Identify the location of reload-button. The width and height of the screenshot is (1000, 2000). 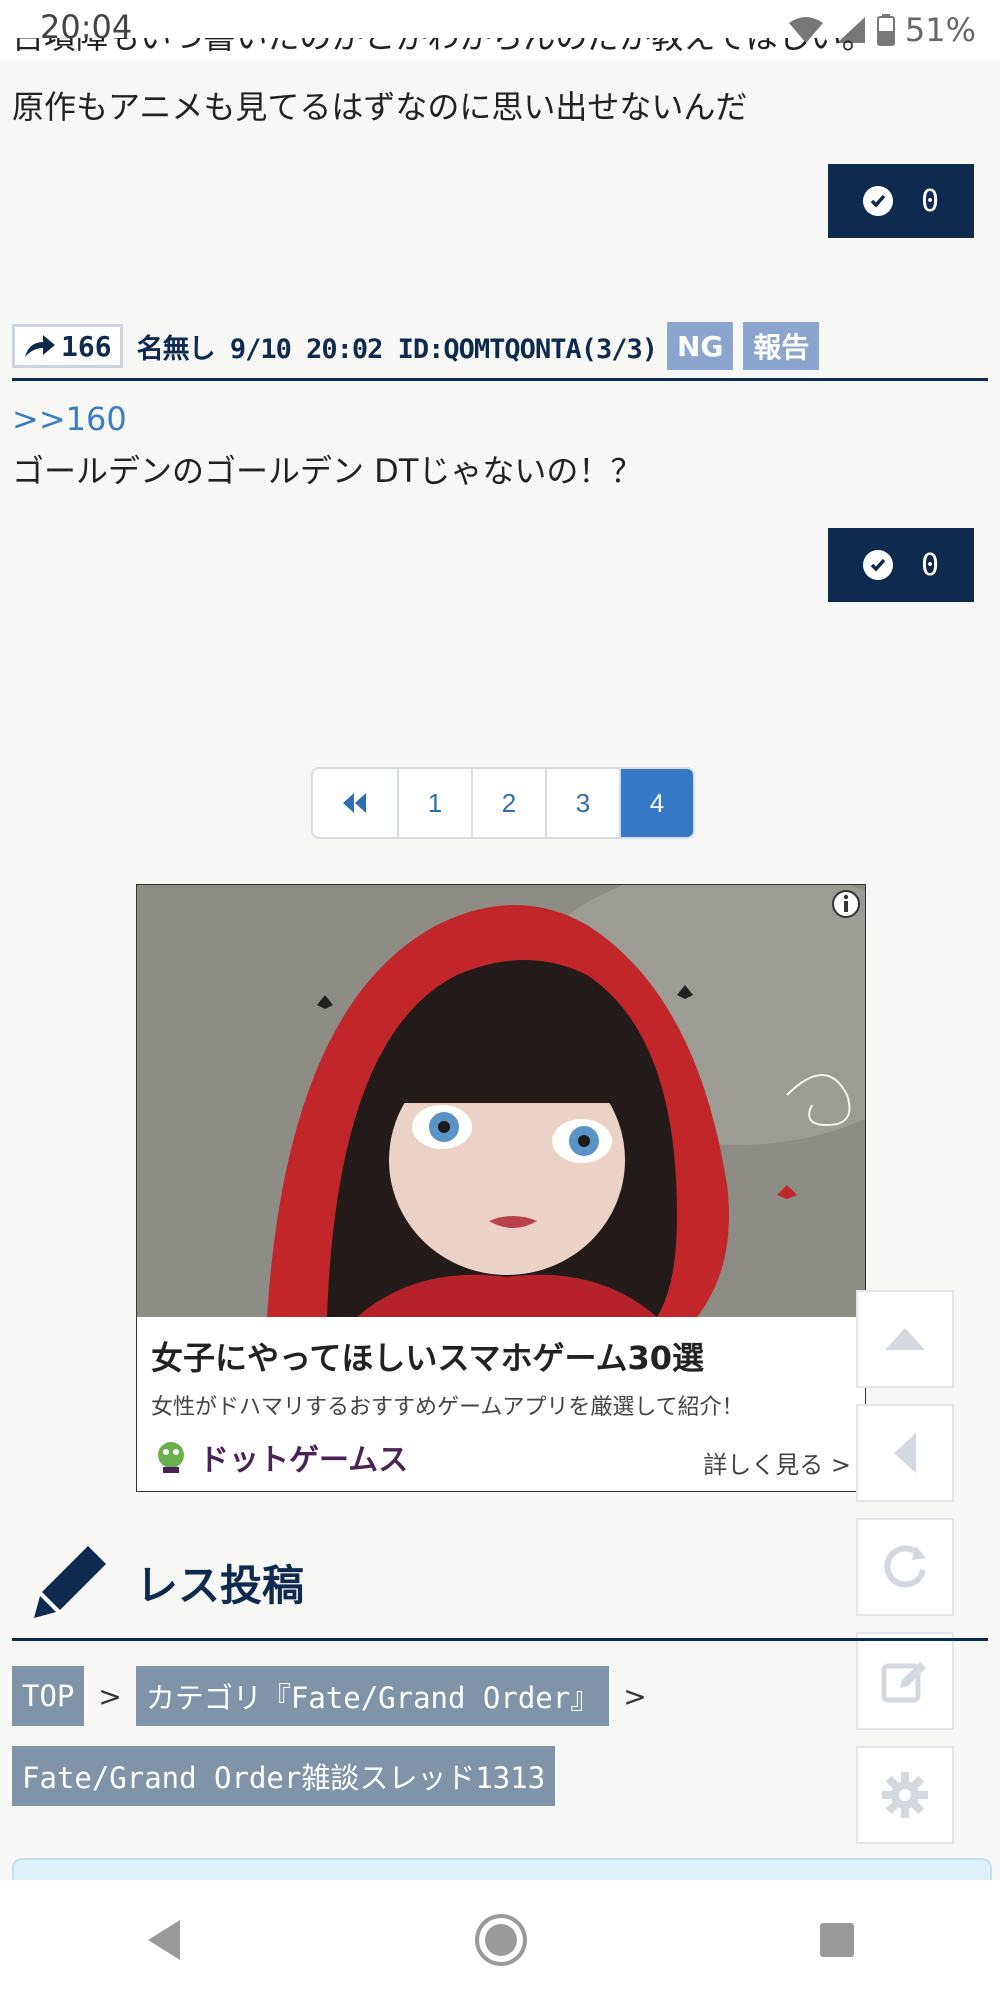
(905, 1567).